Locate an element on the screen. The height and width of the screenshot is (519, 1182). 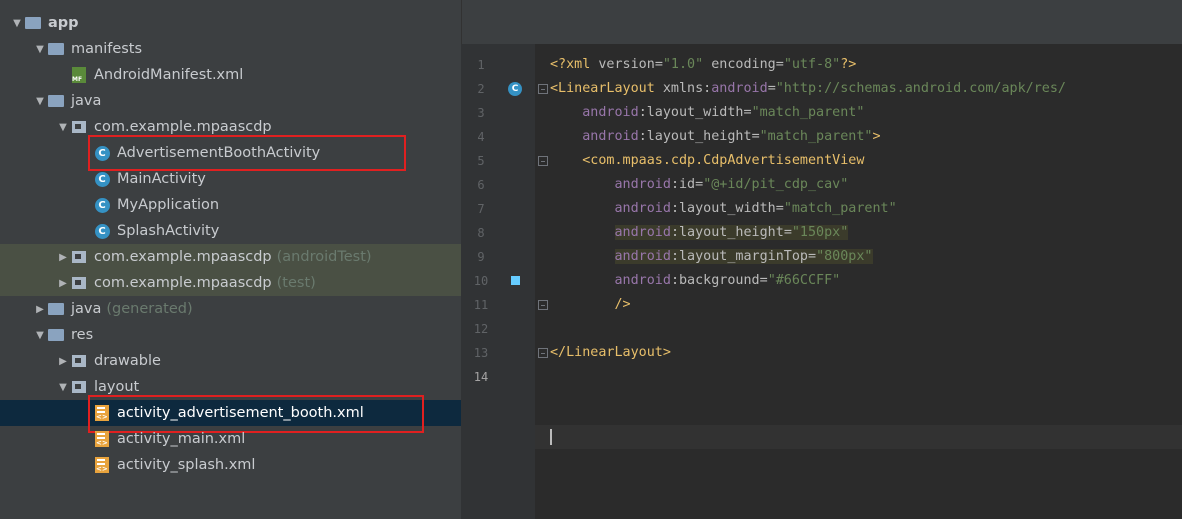
tree-item: ▼ manifests is located at coordinates (230, 49).